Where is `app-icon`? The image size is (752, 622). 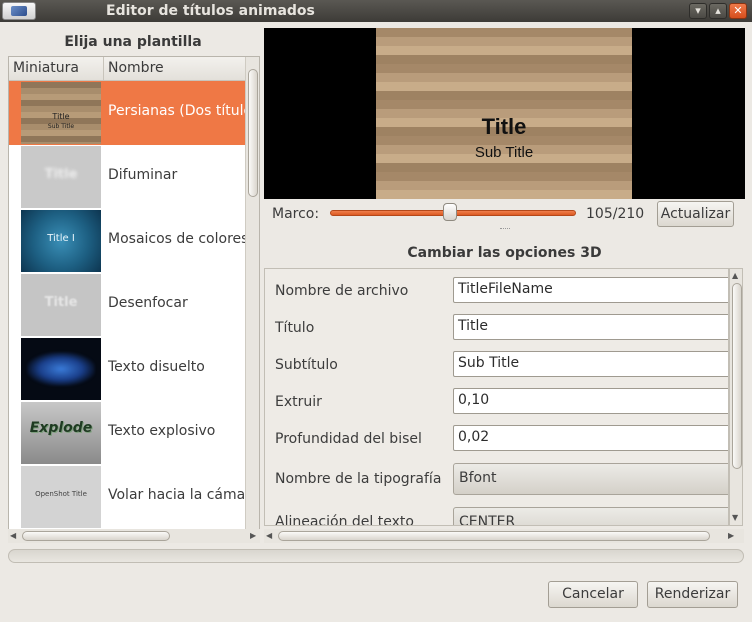 app-icon is located at coordinates (19, 11).